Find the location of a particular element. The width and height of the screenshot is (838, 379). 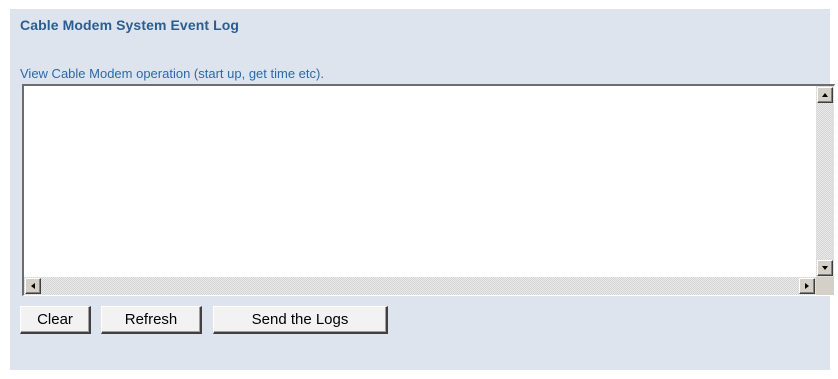

scroll-left-button is located at coordinates (33, 286).